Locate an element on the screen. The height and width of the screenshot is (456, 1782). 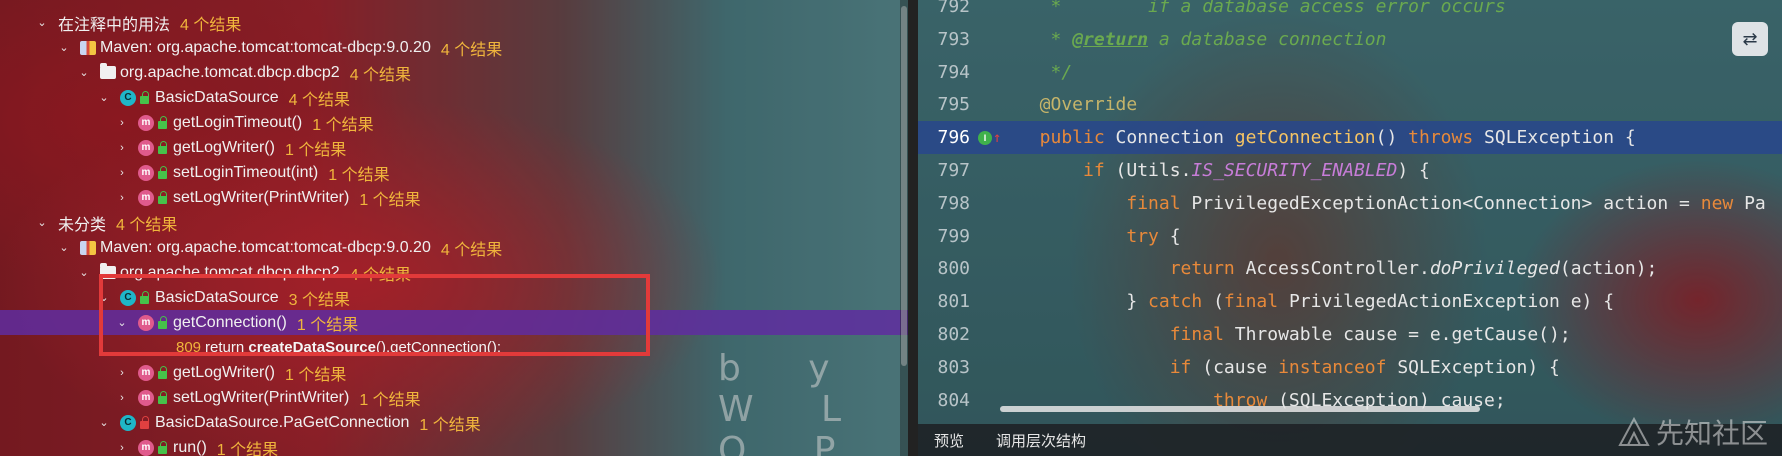
code-line: 803 if (cause instanceof SQLException) { is located at coordinates (1350, 367).